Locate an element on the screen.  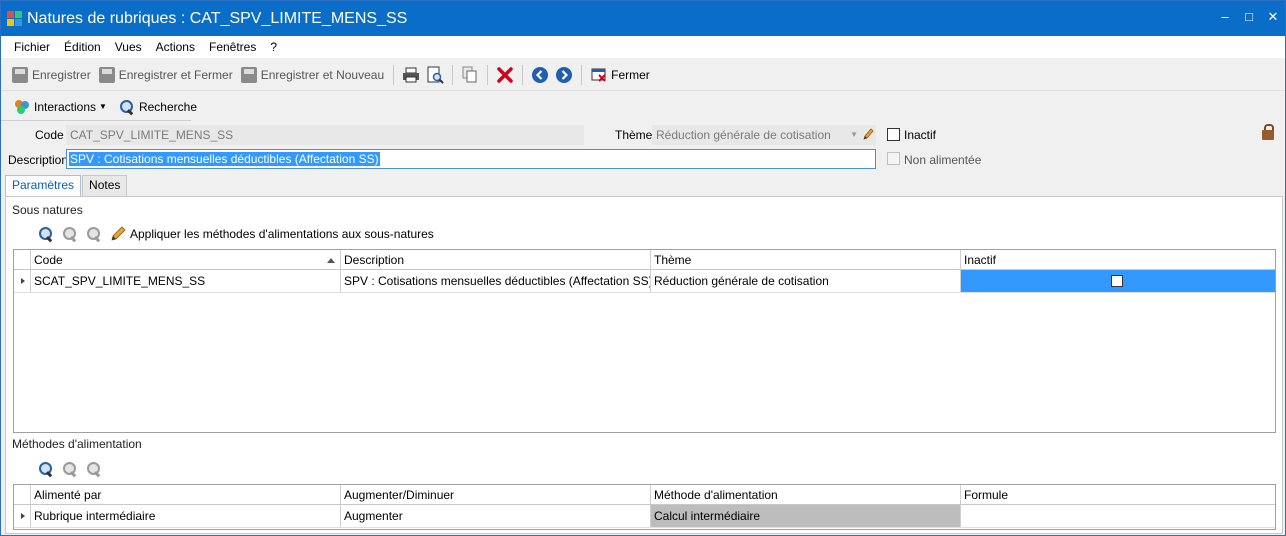
save-label: Enregistrer is located at coordinates (61, 74).